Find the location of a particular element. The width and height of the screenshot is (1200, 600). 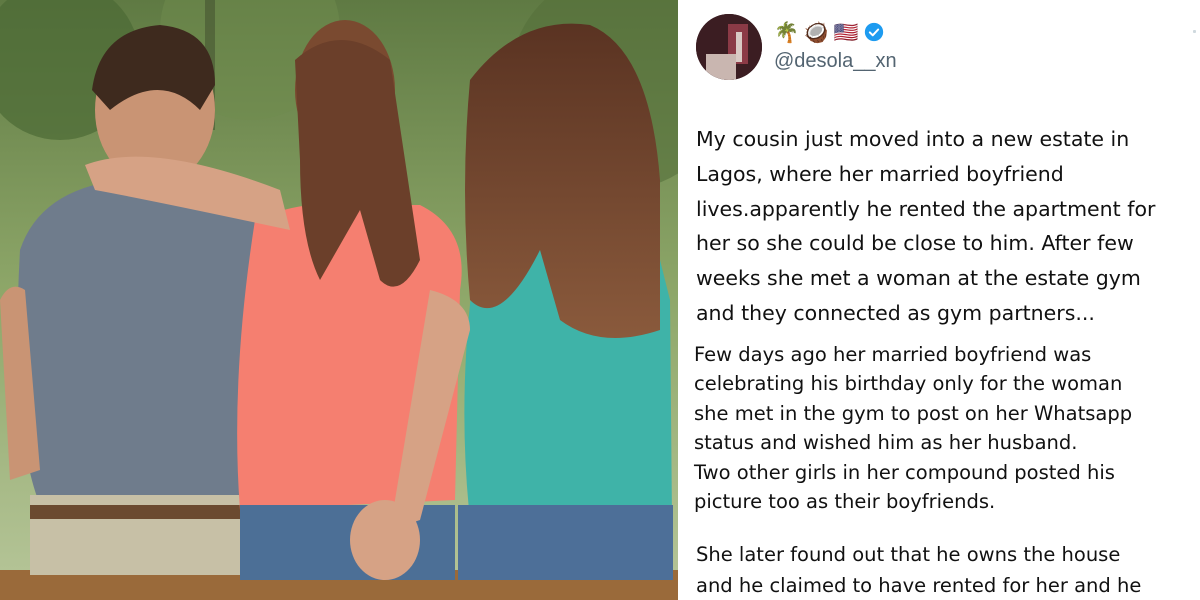

tweet-line: Lagos, where her married boyfriend is located at coordinates (880, 173).